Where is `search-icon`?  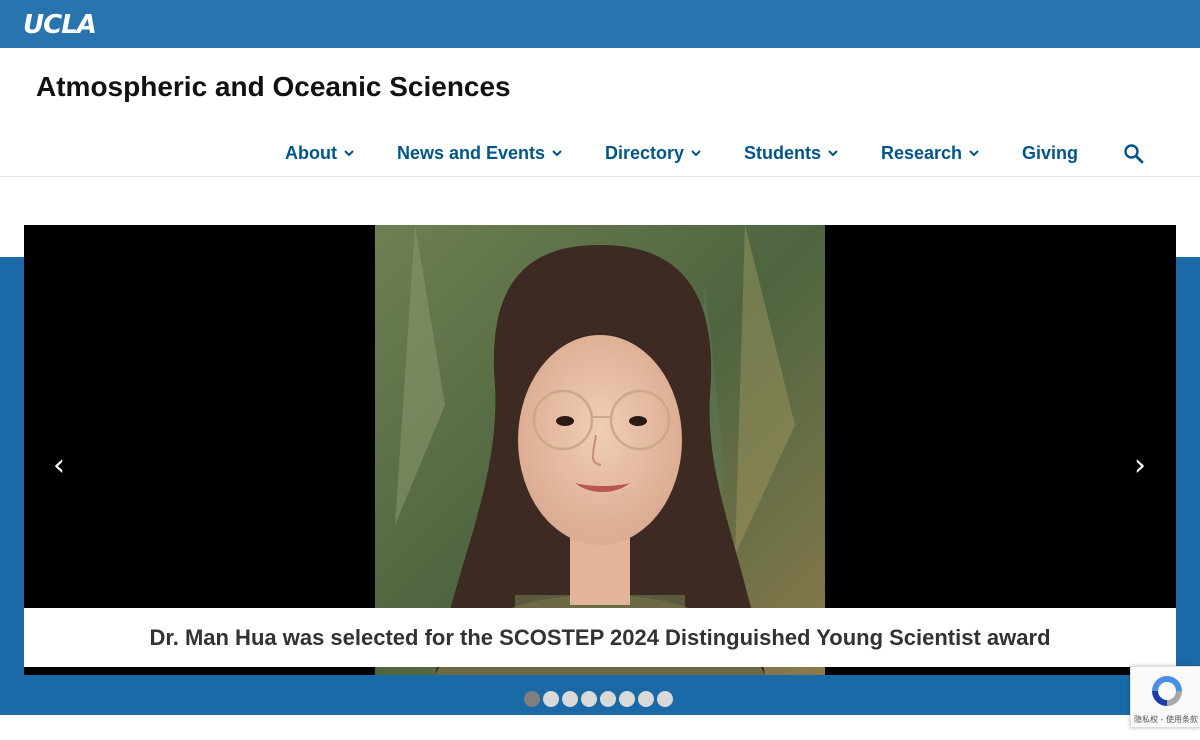
search-icon is located at coordinates (1134, 154).